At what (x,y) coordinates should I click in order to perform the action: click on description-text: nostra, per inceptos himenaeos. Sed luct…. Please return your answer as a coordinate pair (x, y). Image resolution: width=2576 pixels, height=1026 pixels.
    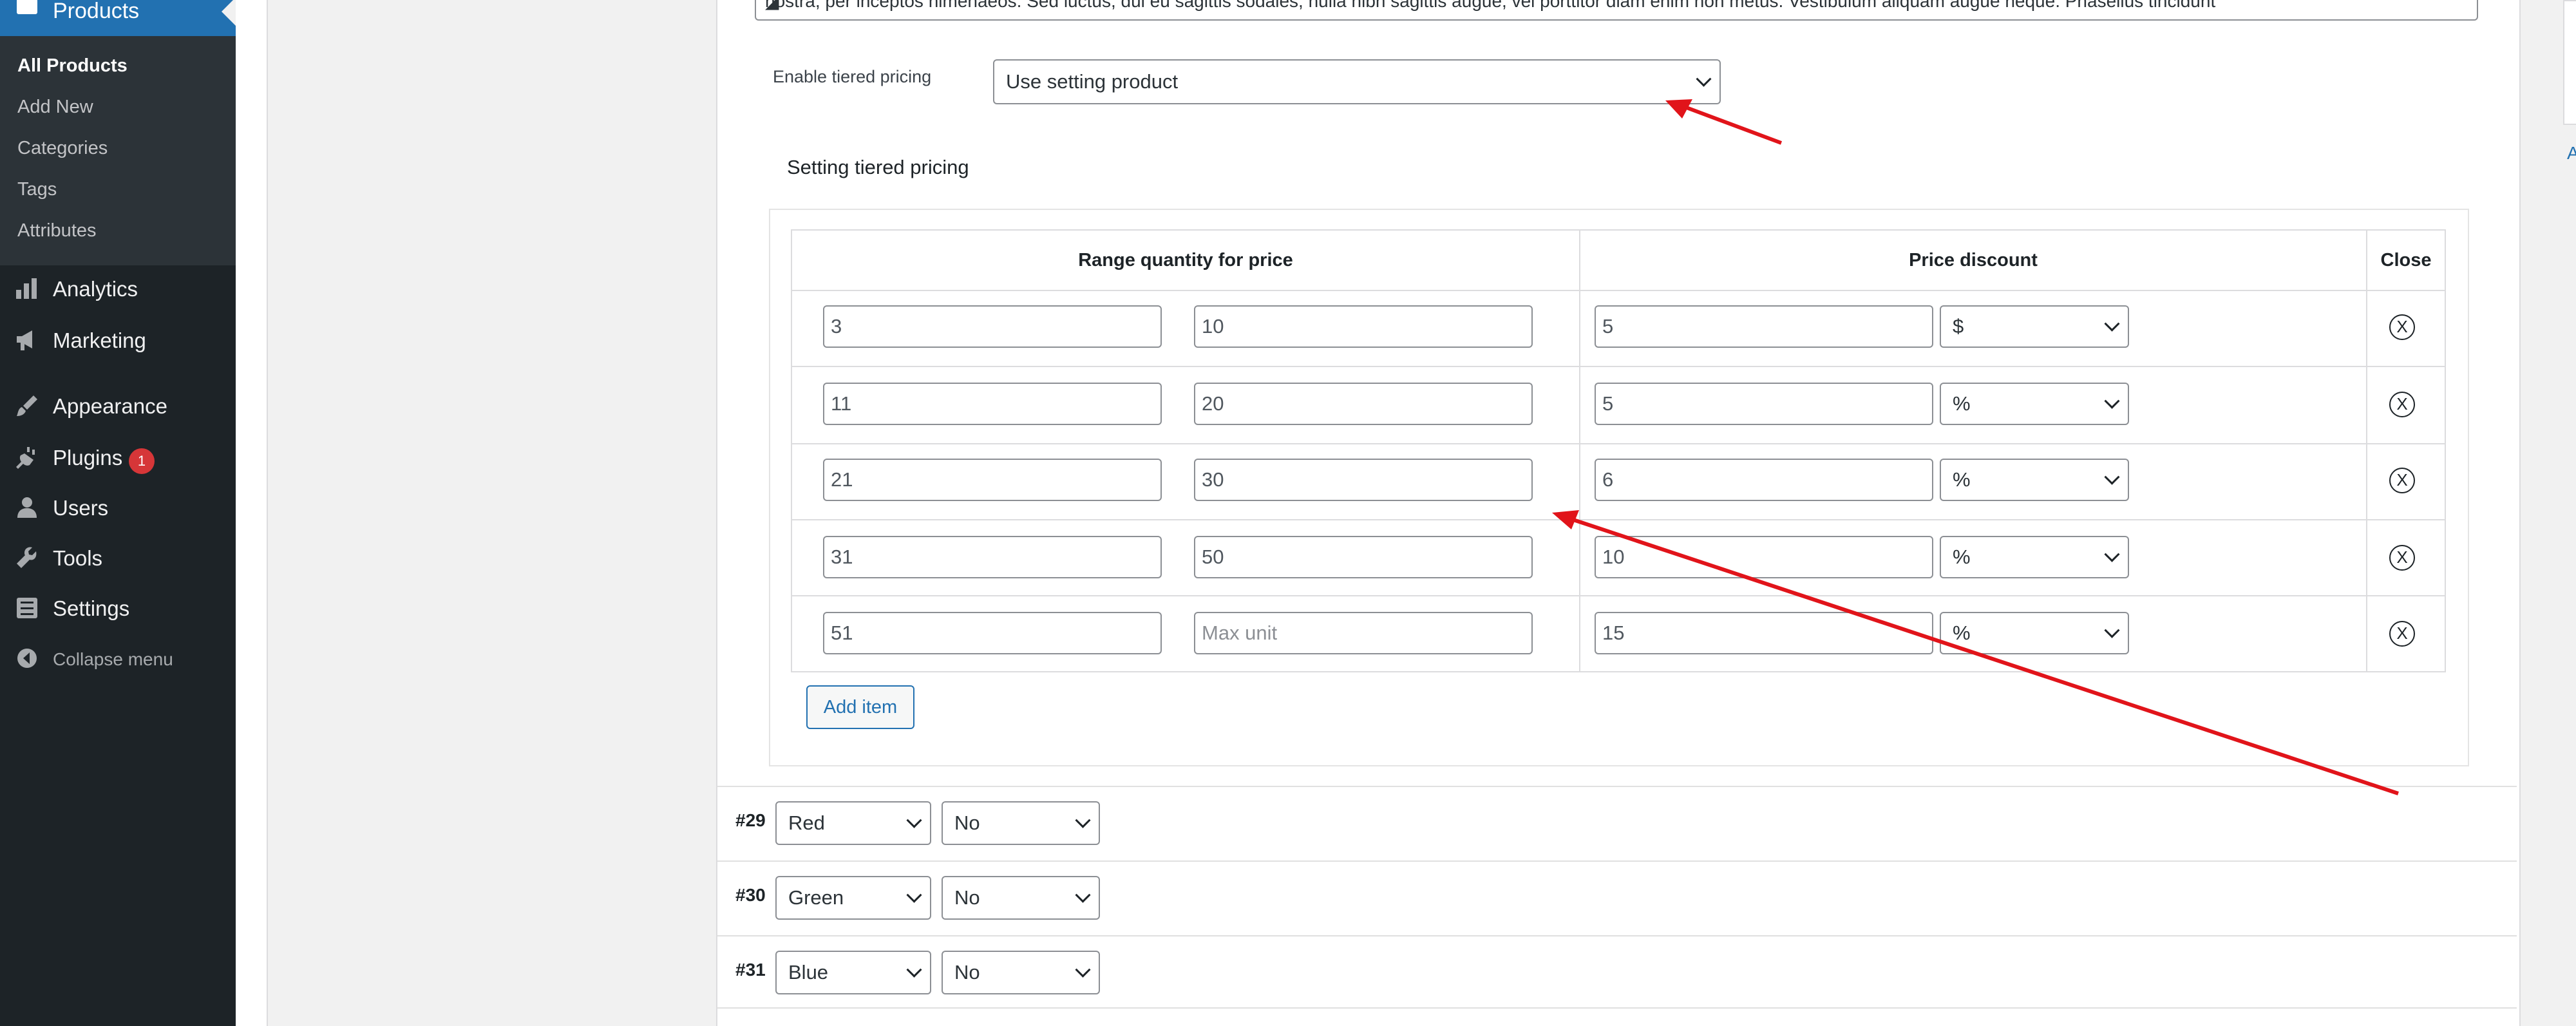
    Looking at the image, I should click on (1490, 5).